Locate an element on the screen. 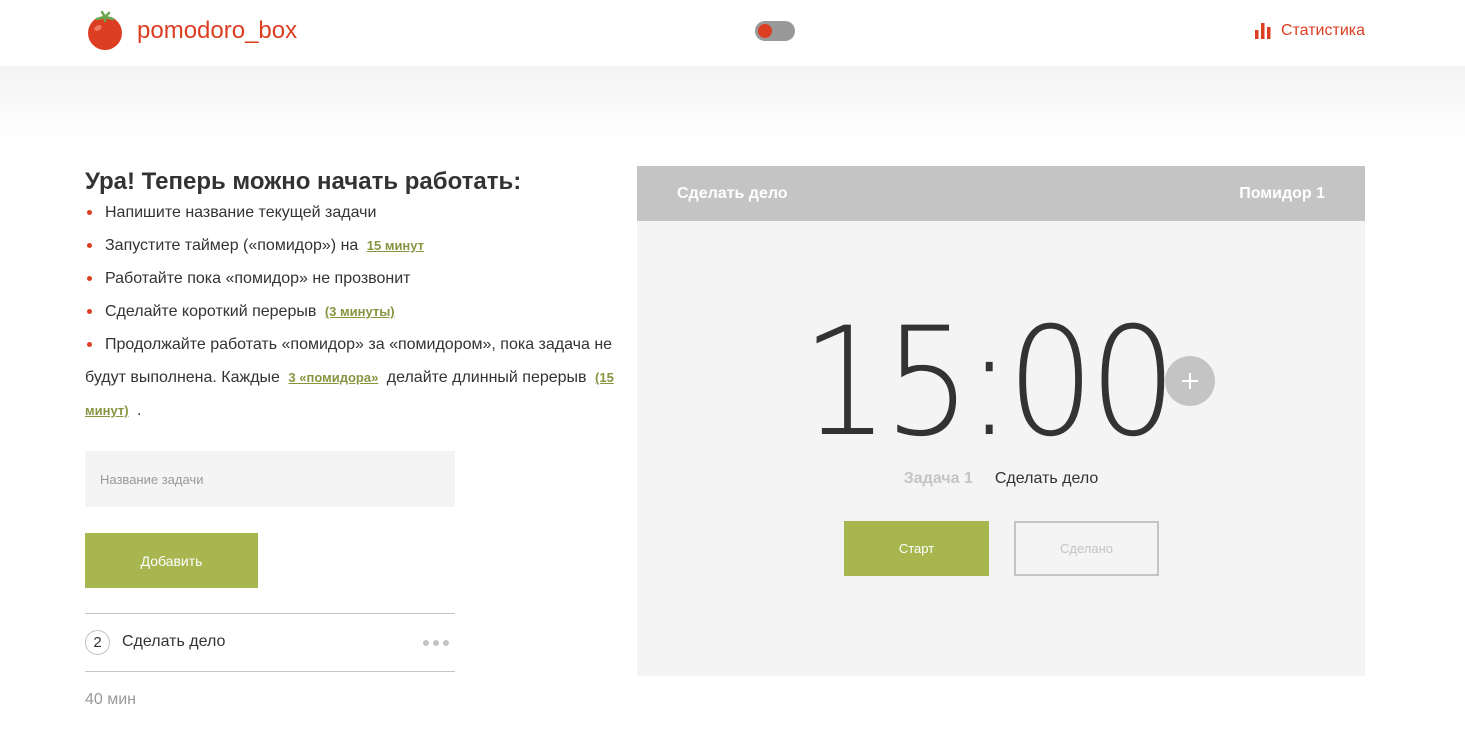 Image resolution: width=1465 pixels, height=731 pixels. task-name: Сделать дело is located at coordinates (174, 641).